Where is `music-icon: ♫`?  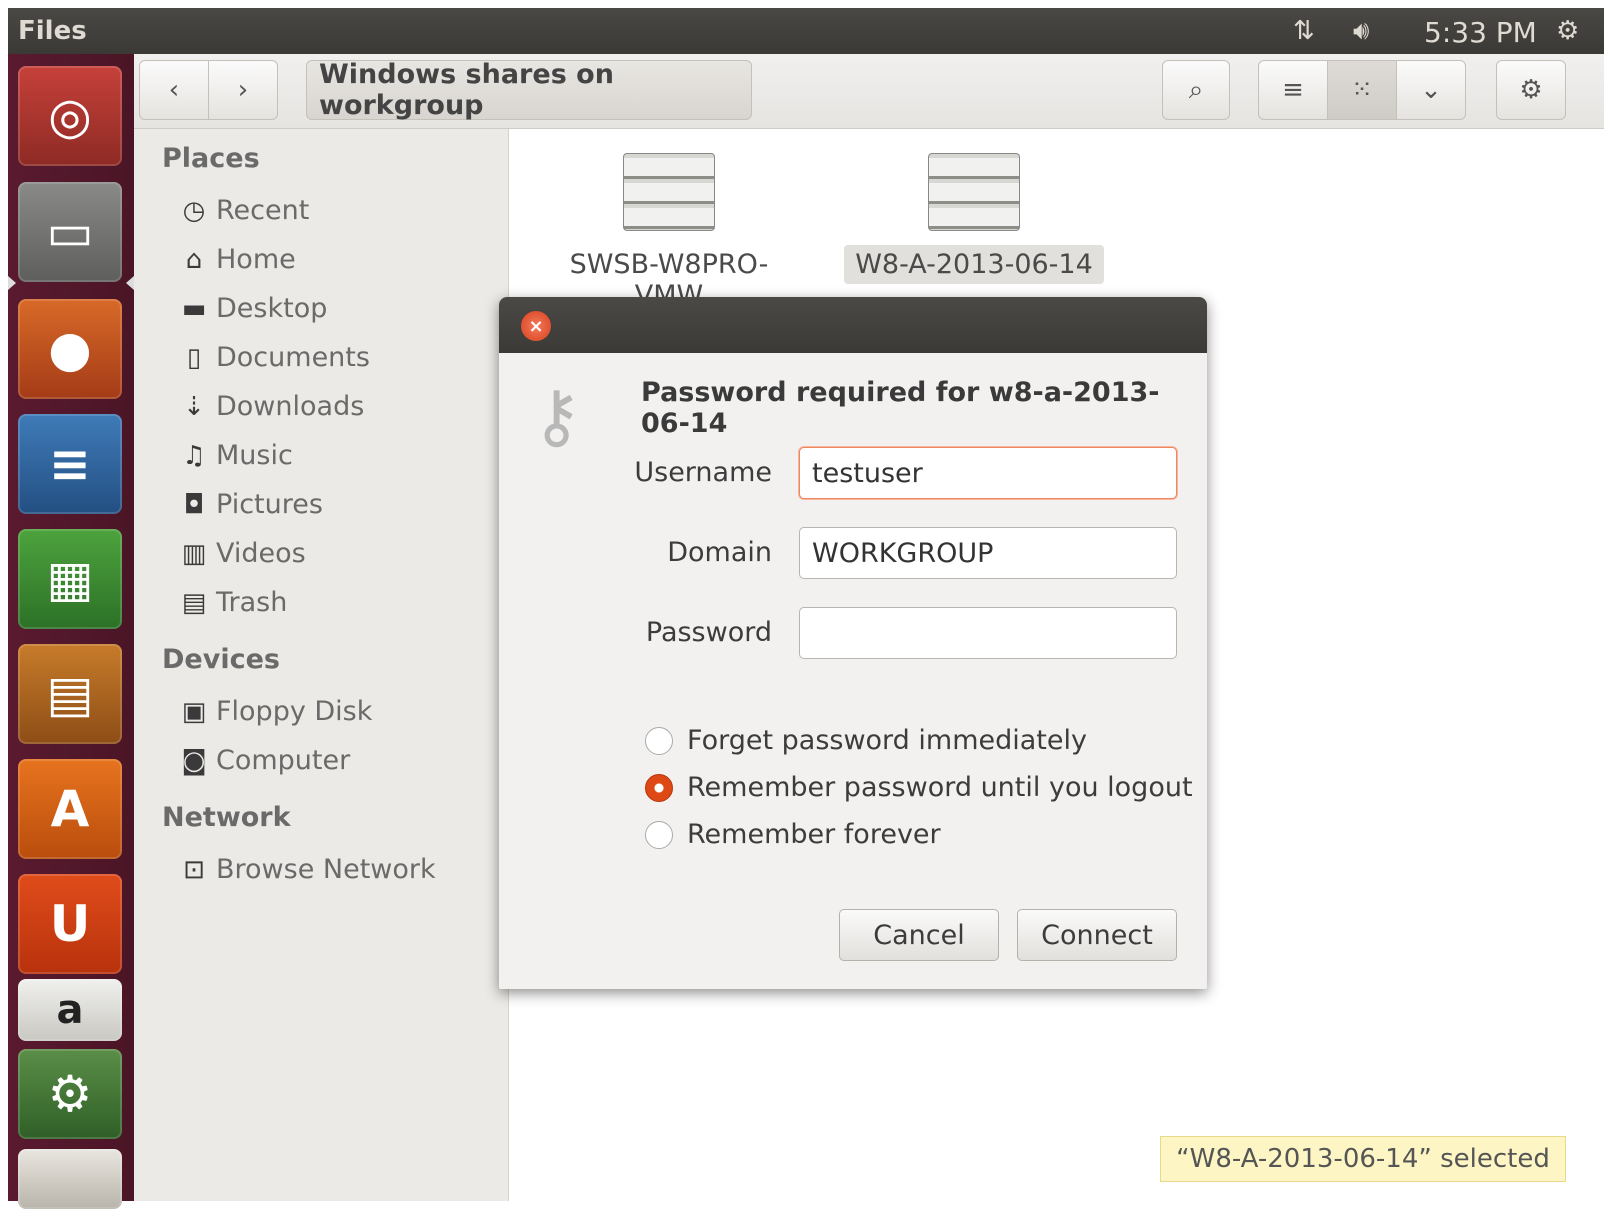
music-icon: ♫ is located at coordinates (194, 455).